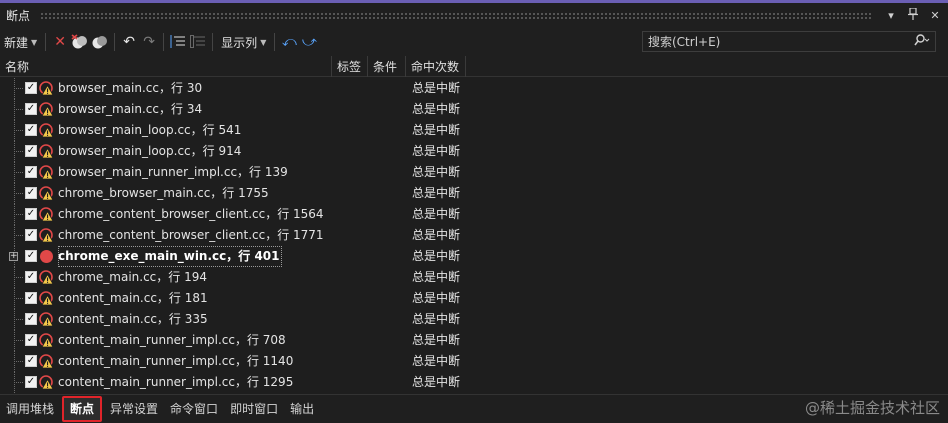  What do you see at coordinates (470, 130) in the screenshot?
I see `table-row: ✓ browser_main_loop.cc，行 541 总是中断` at bounding box center [470, 130].